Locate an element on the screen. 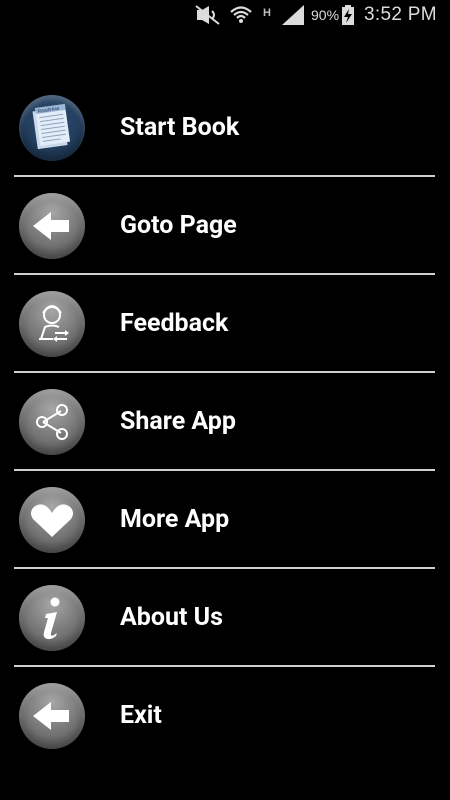 This screenshot has height=800, width=450. menu-item-start-book: ReadHow Start Book is located at coordinates (225, 128).